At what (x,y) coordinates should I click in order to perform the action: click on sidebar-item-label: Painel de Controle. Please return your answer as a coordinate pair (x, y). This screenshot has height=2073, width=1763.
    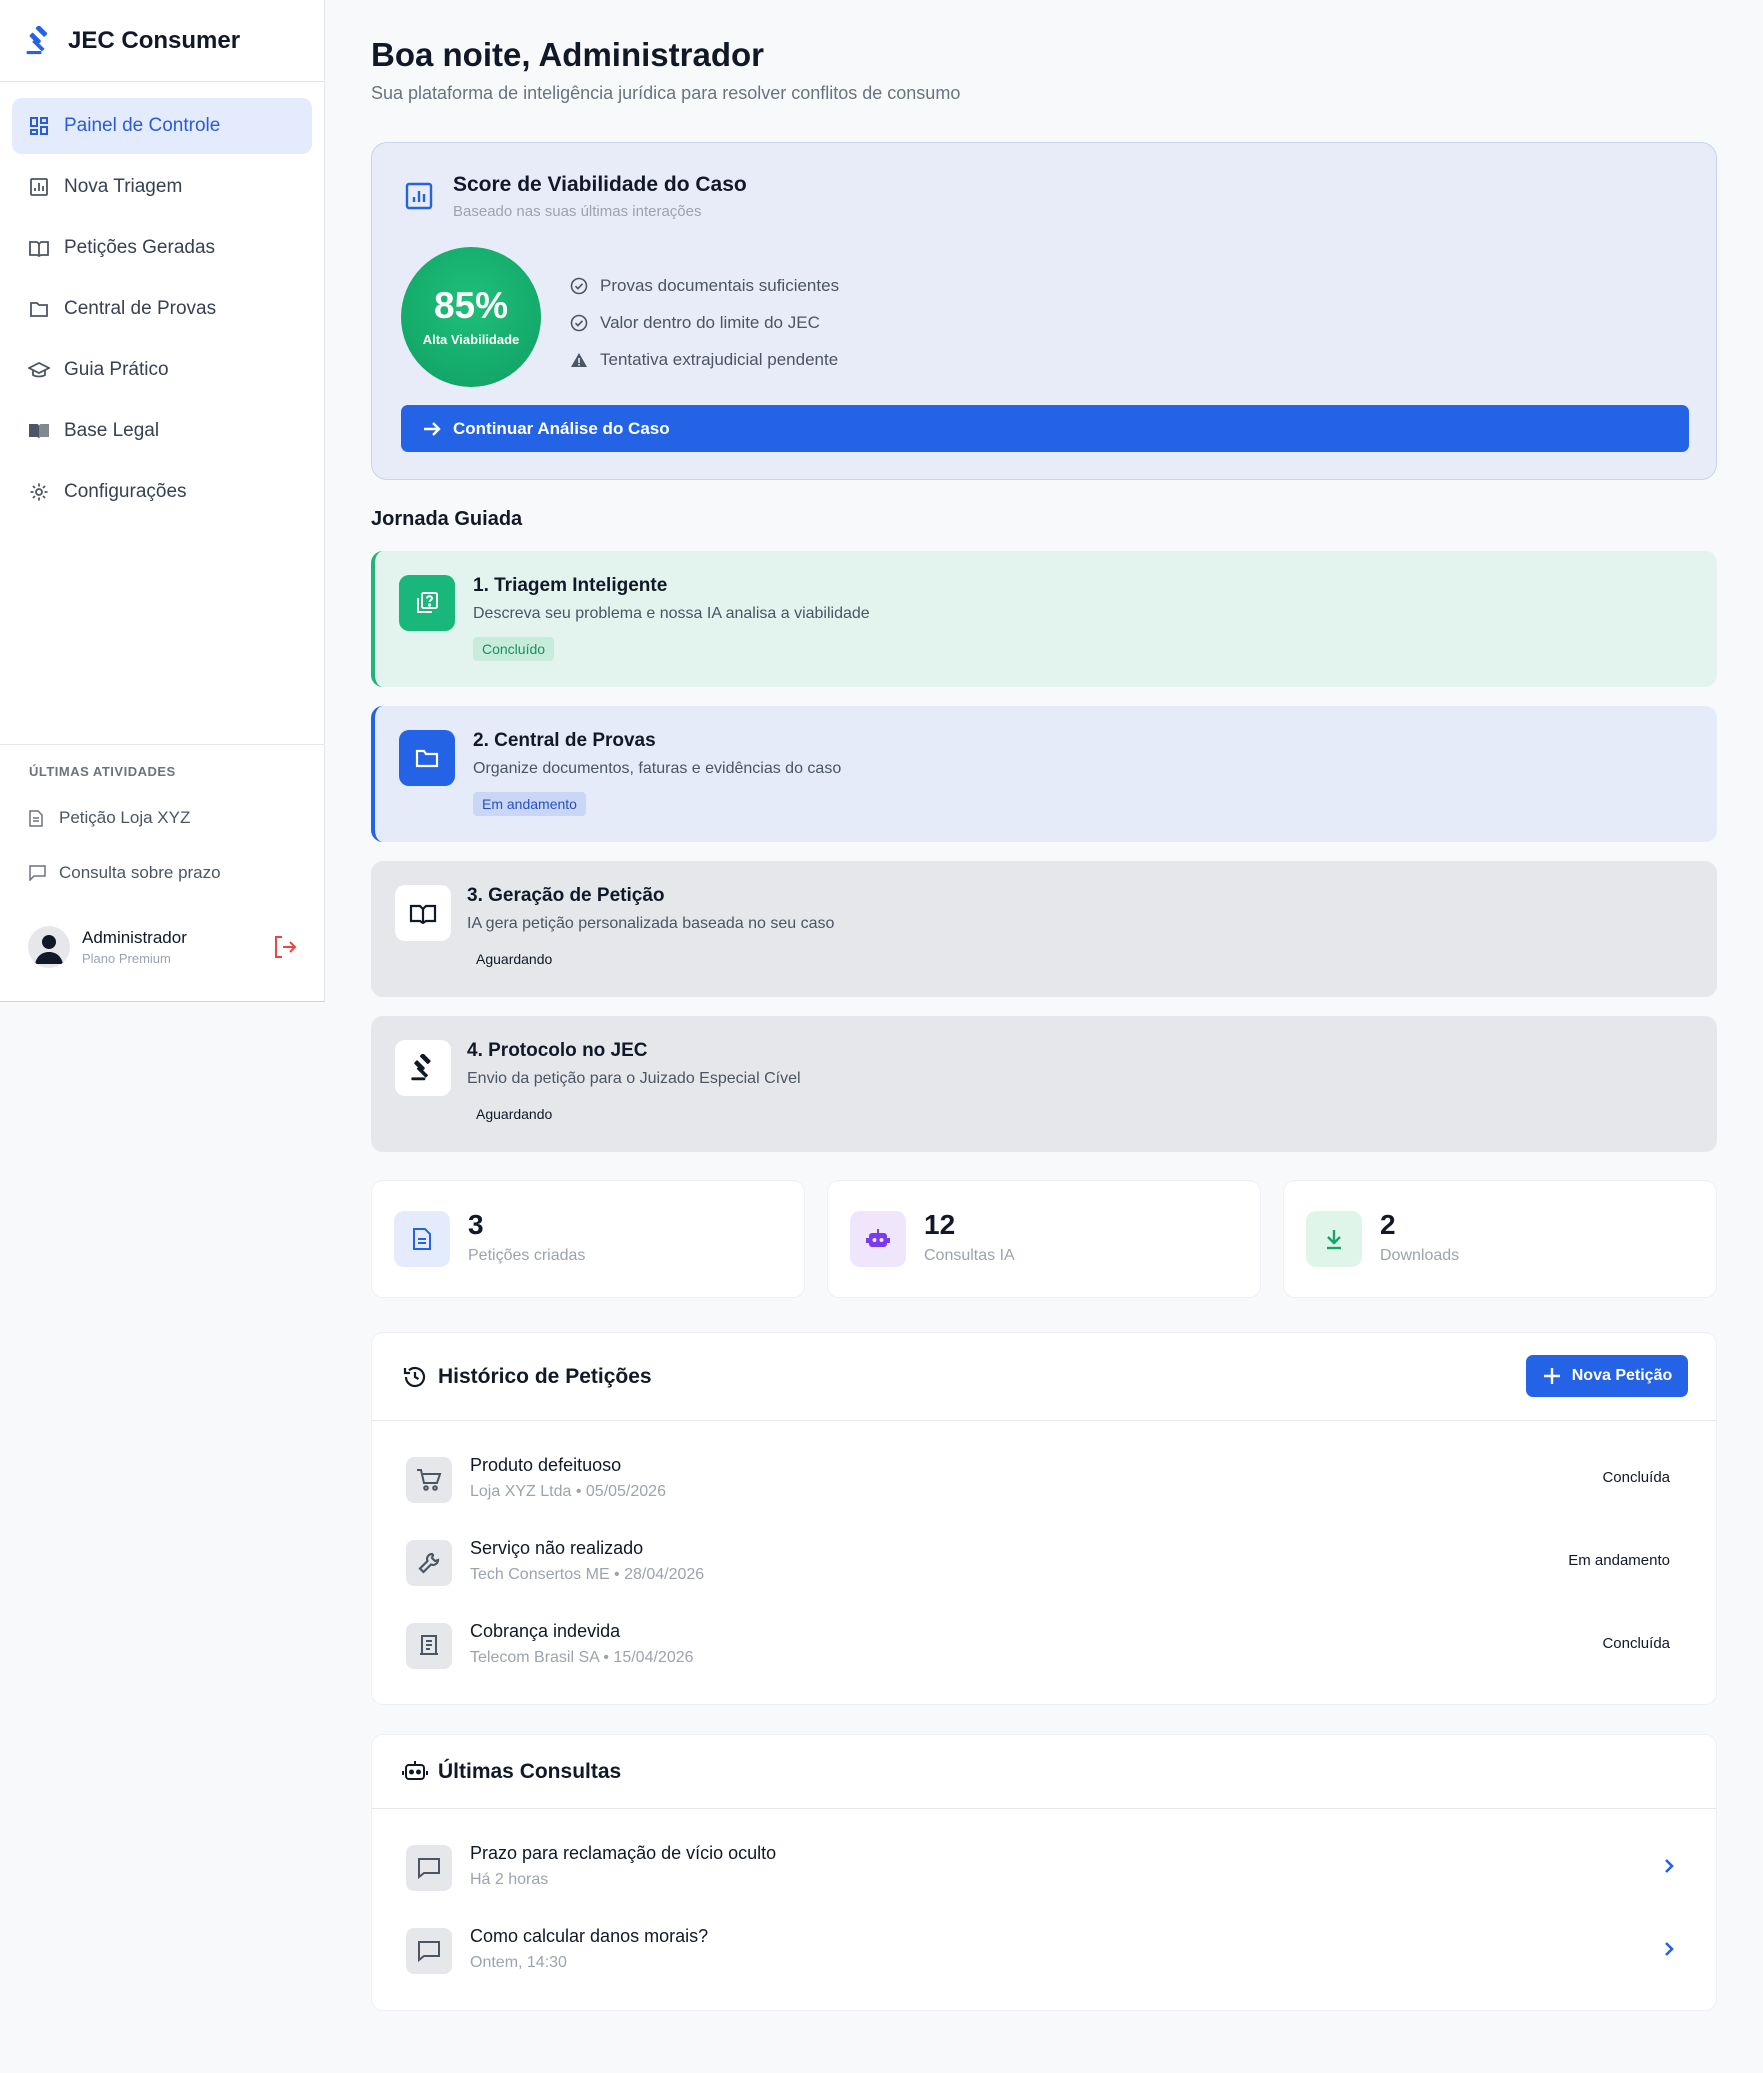
    Looking at the image, I should click on (142, 125).